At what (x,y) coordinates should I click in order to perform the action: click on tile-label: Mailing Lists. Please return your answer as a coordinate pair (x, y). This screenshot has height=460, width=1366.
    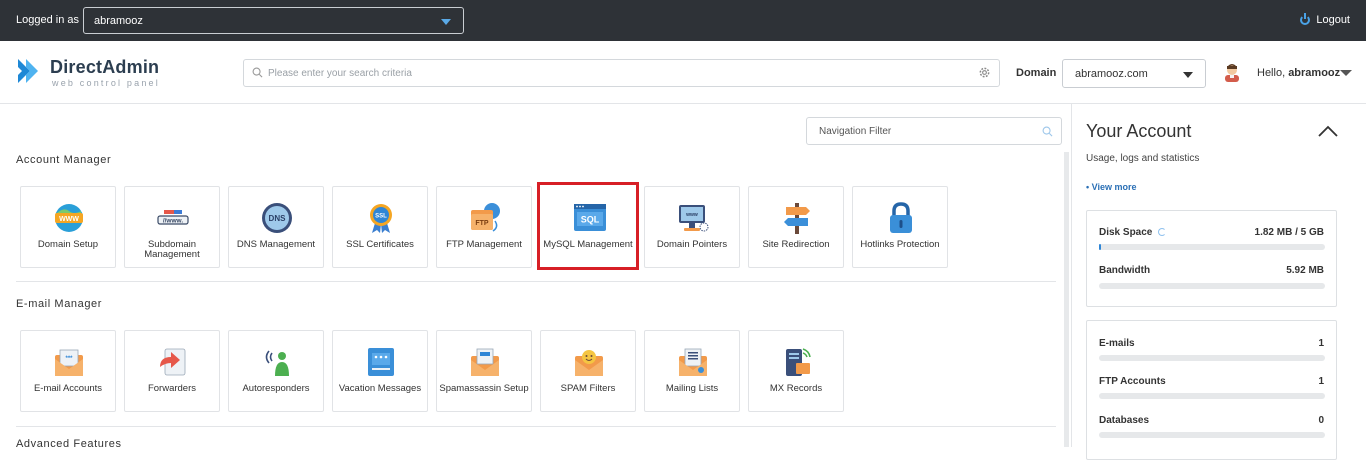
    Looking at the image, I should click on (692, 388).